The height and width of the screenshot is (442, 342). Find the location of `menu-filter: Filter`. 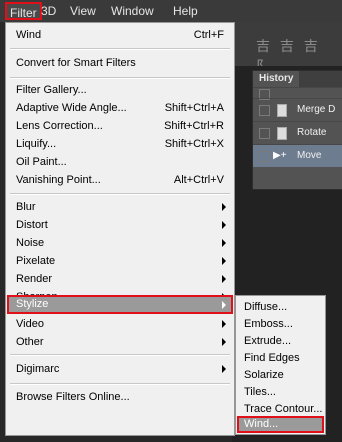

menu-filter: Filter is located at coordinates (23, 11).